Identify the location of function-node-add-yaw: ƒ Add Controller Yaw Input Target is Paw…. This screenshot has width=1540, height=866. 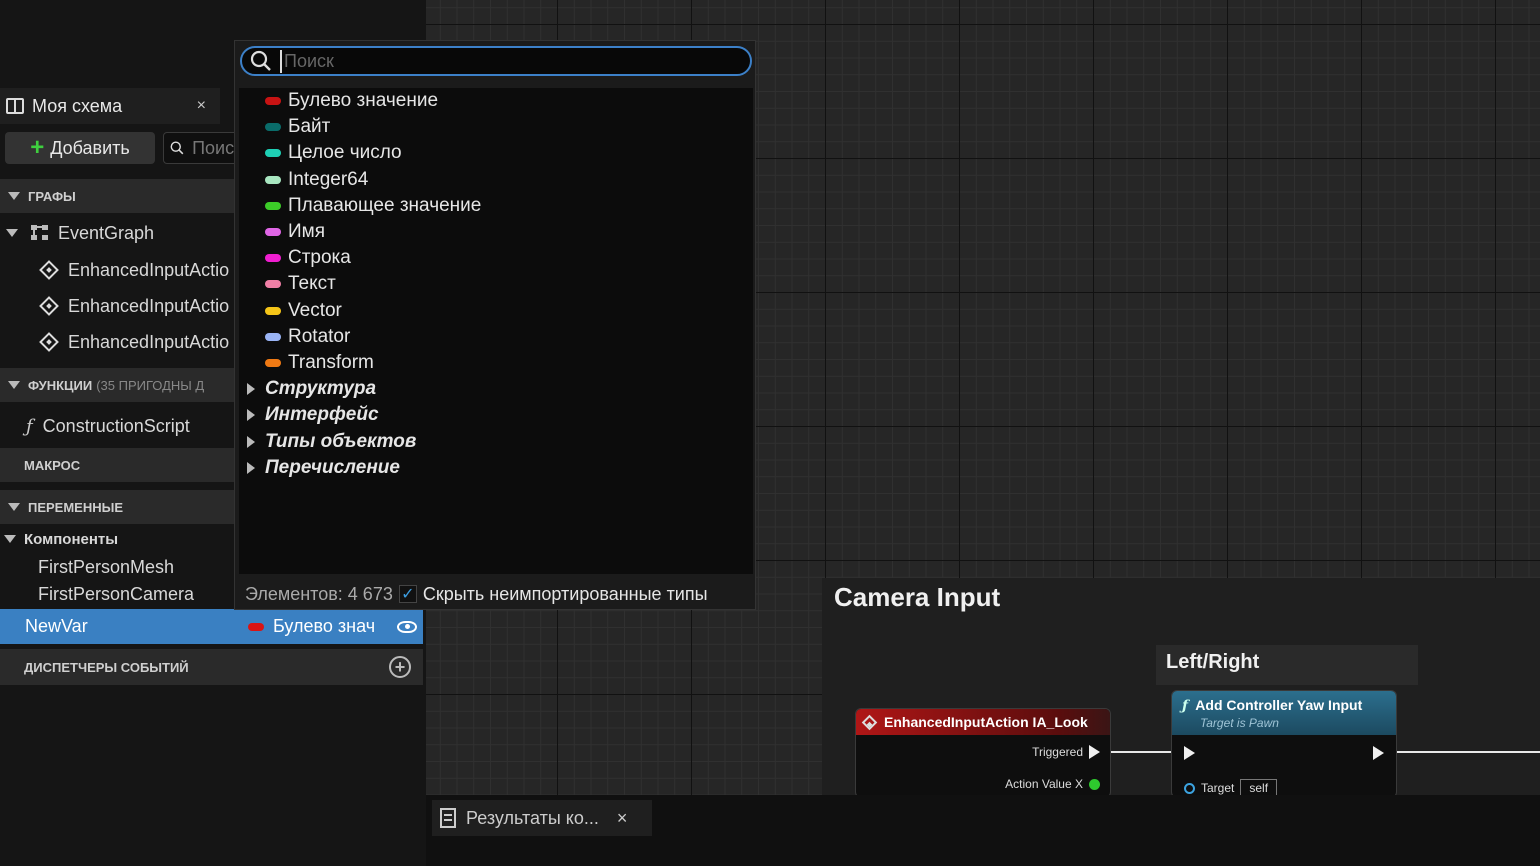
(1284, 744).